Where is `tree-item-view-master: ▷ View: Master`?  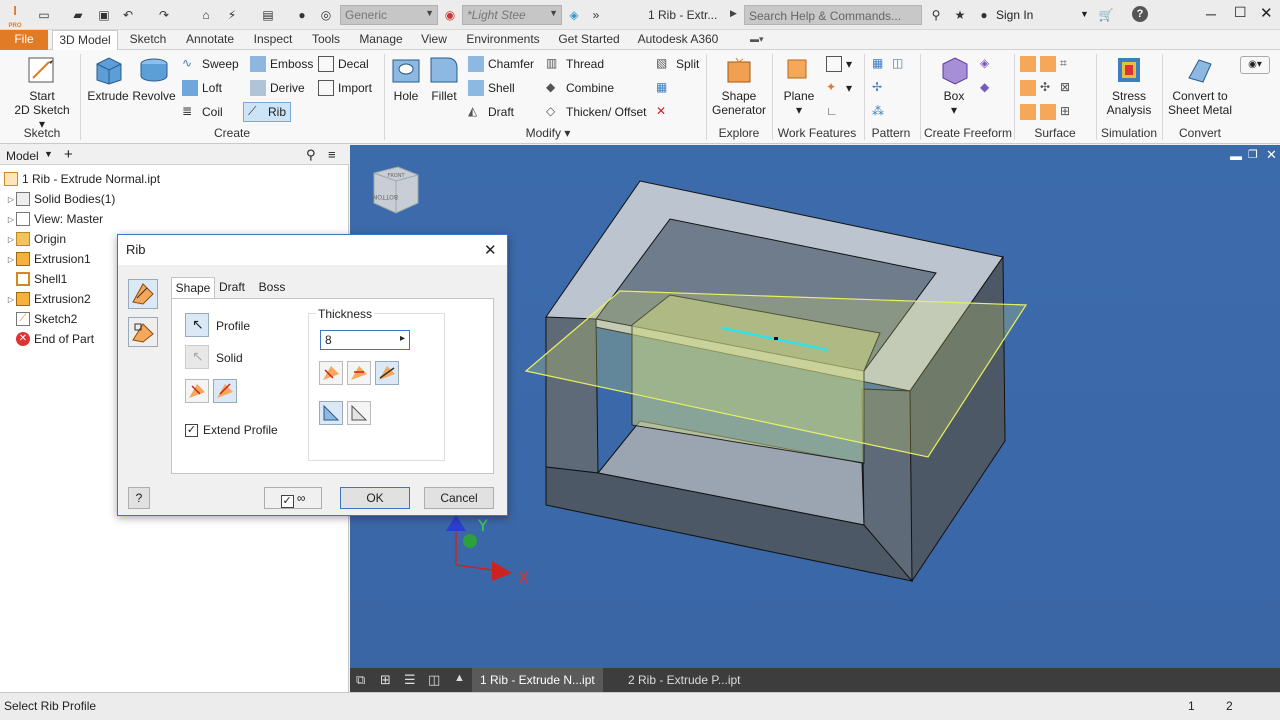
tree-item-view-master: ▷ View: Master is located at coordinates (54, 219).